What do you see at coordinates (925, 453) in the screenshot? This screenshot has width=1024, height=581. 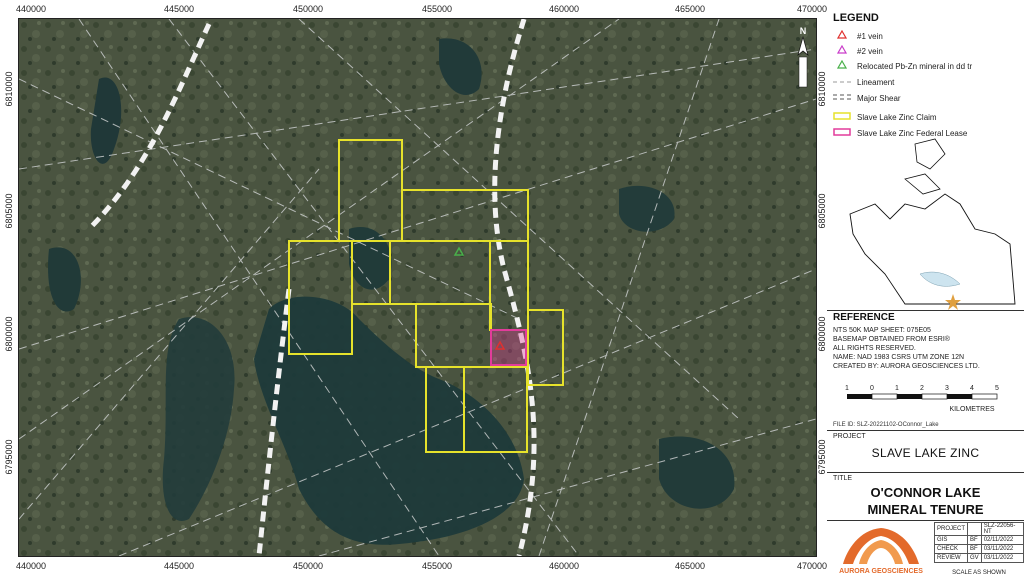 I see `project-name: SLAVE LAKE ZINC` at bounding box center [925, 453].